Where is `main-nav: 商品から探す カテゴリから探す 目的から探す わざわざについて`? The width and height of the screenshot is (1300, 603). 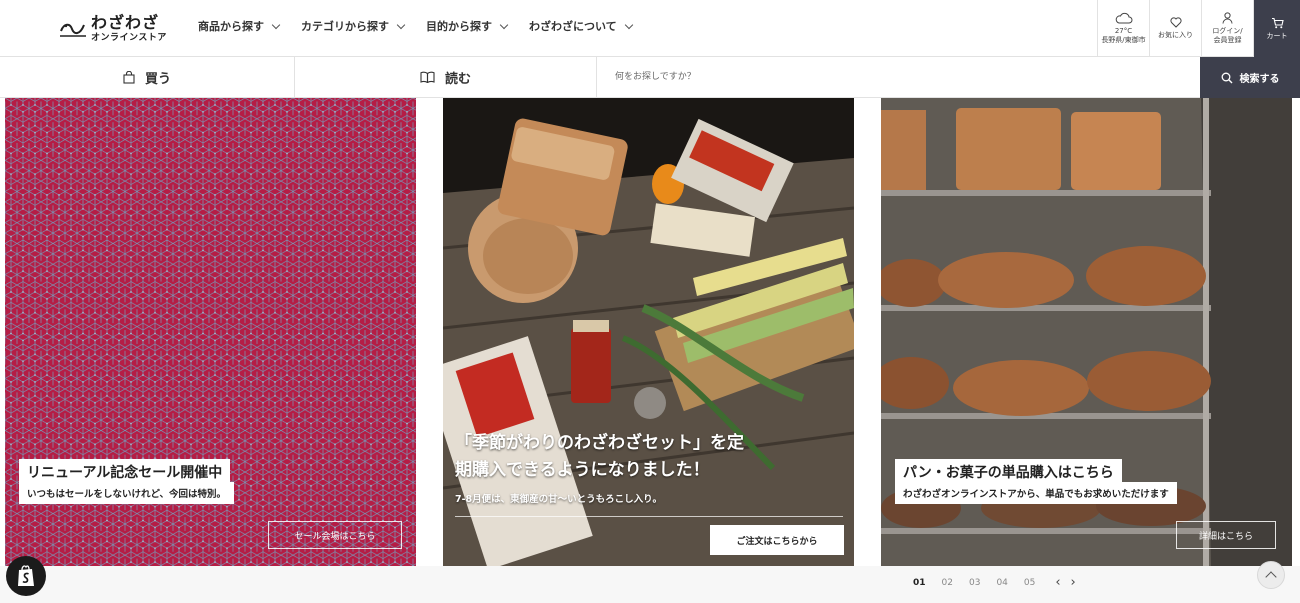
main-nav: 商品から探す カテゴリから探す 目的から探す わざわざについて is located at coordinates (426, 26).